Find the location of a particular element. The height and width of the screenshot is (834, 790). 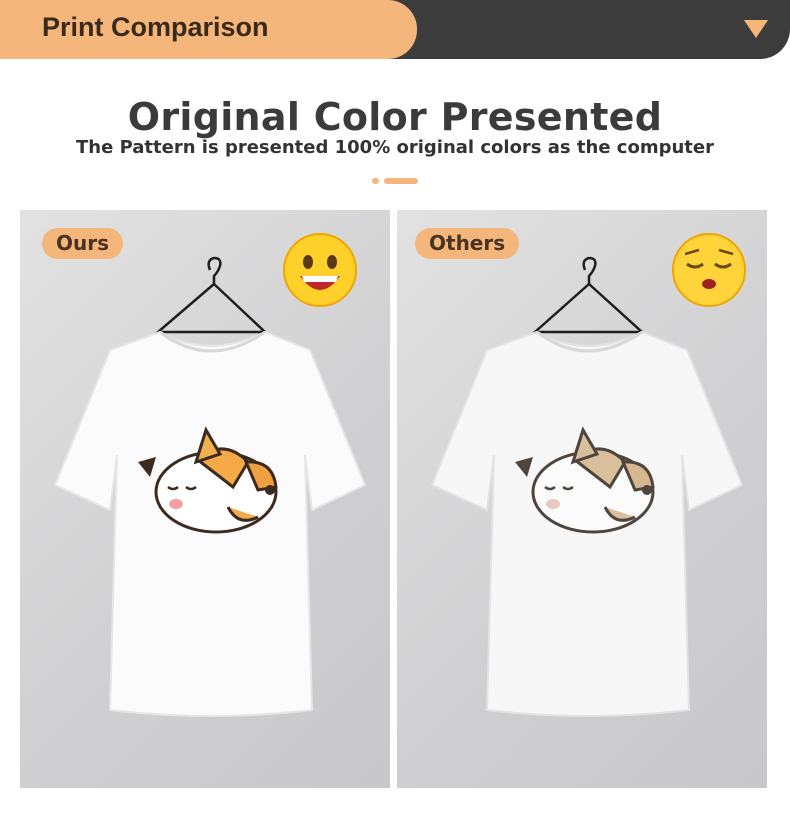

triangle-down-icon is located at coordinates (756, 29).